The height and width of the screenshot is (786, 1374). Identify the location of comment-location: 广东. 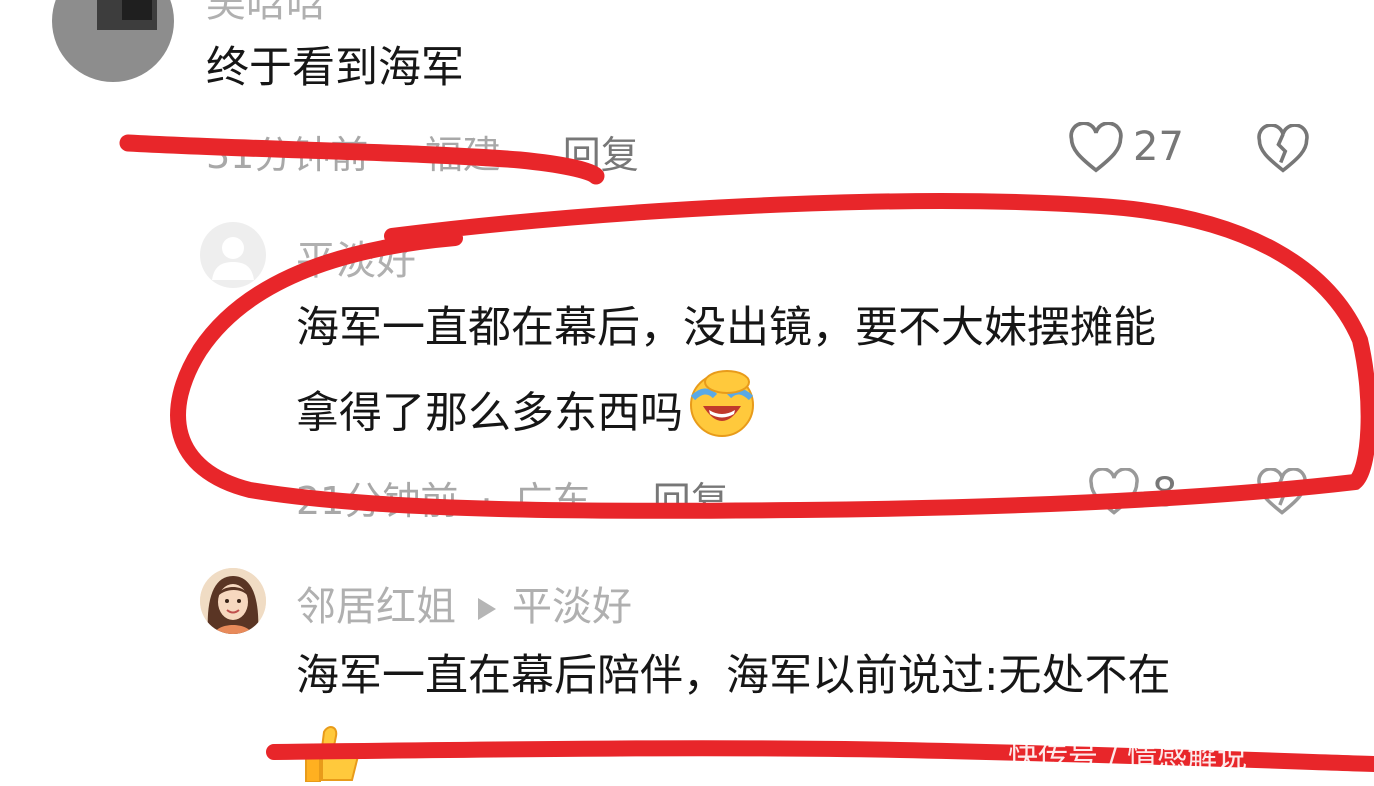
(552, 501).